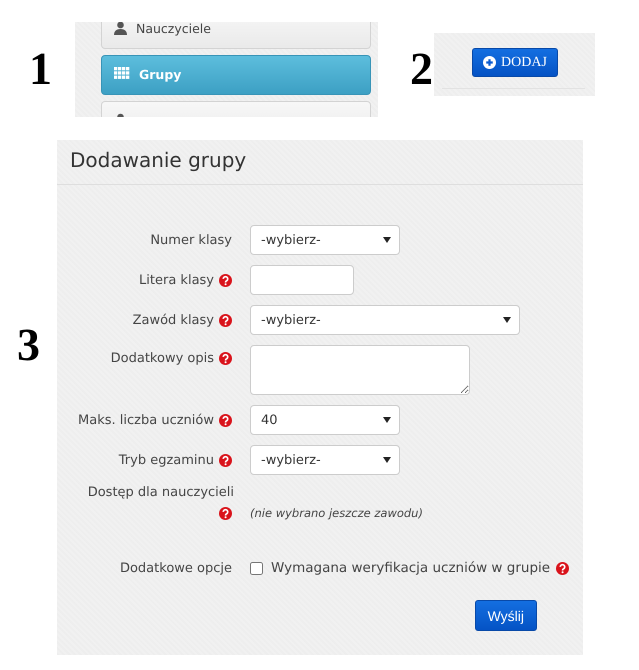 This screenshot has width=639, height=670. I want to click on form-title: Dodawanie grupy, so click(320, 162).